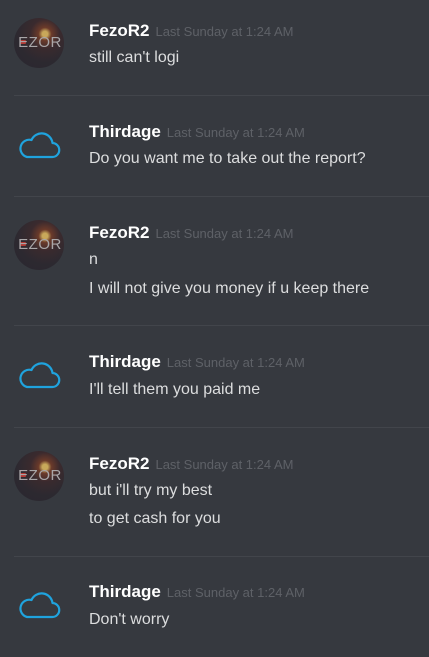 Image resolution: width=429 pixels, height=657 pixels. What do you see at coordinates (155, 518) in the screenshot?
I see `message-text: to get cash for you` at bounding box center [155, 518].